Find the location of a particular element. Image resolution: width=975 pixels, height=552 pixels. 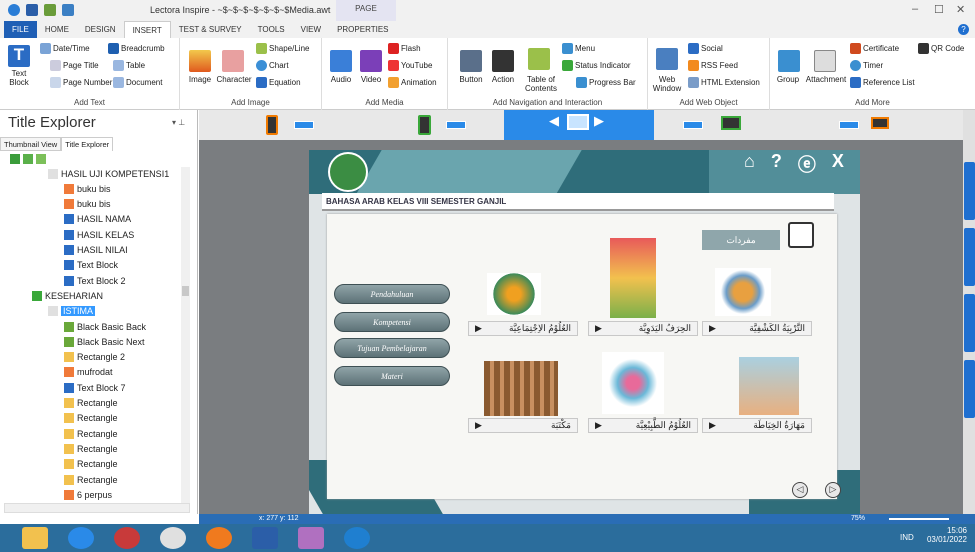

topic-button-library: ▶ مَكْتَبَة is located at coordinates (523, 425).